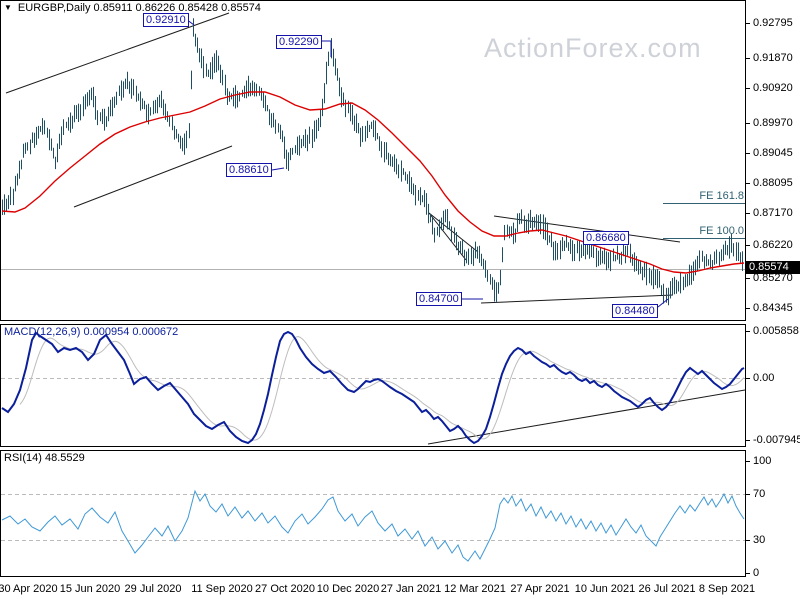  What do you see at coordinates (667, 589) in the screenshot?
I see `date-axis-label: 26 Jul 2021` at bounding box center [667, 589].